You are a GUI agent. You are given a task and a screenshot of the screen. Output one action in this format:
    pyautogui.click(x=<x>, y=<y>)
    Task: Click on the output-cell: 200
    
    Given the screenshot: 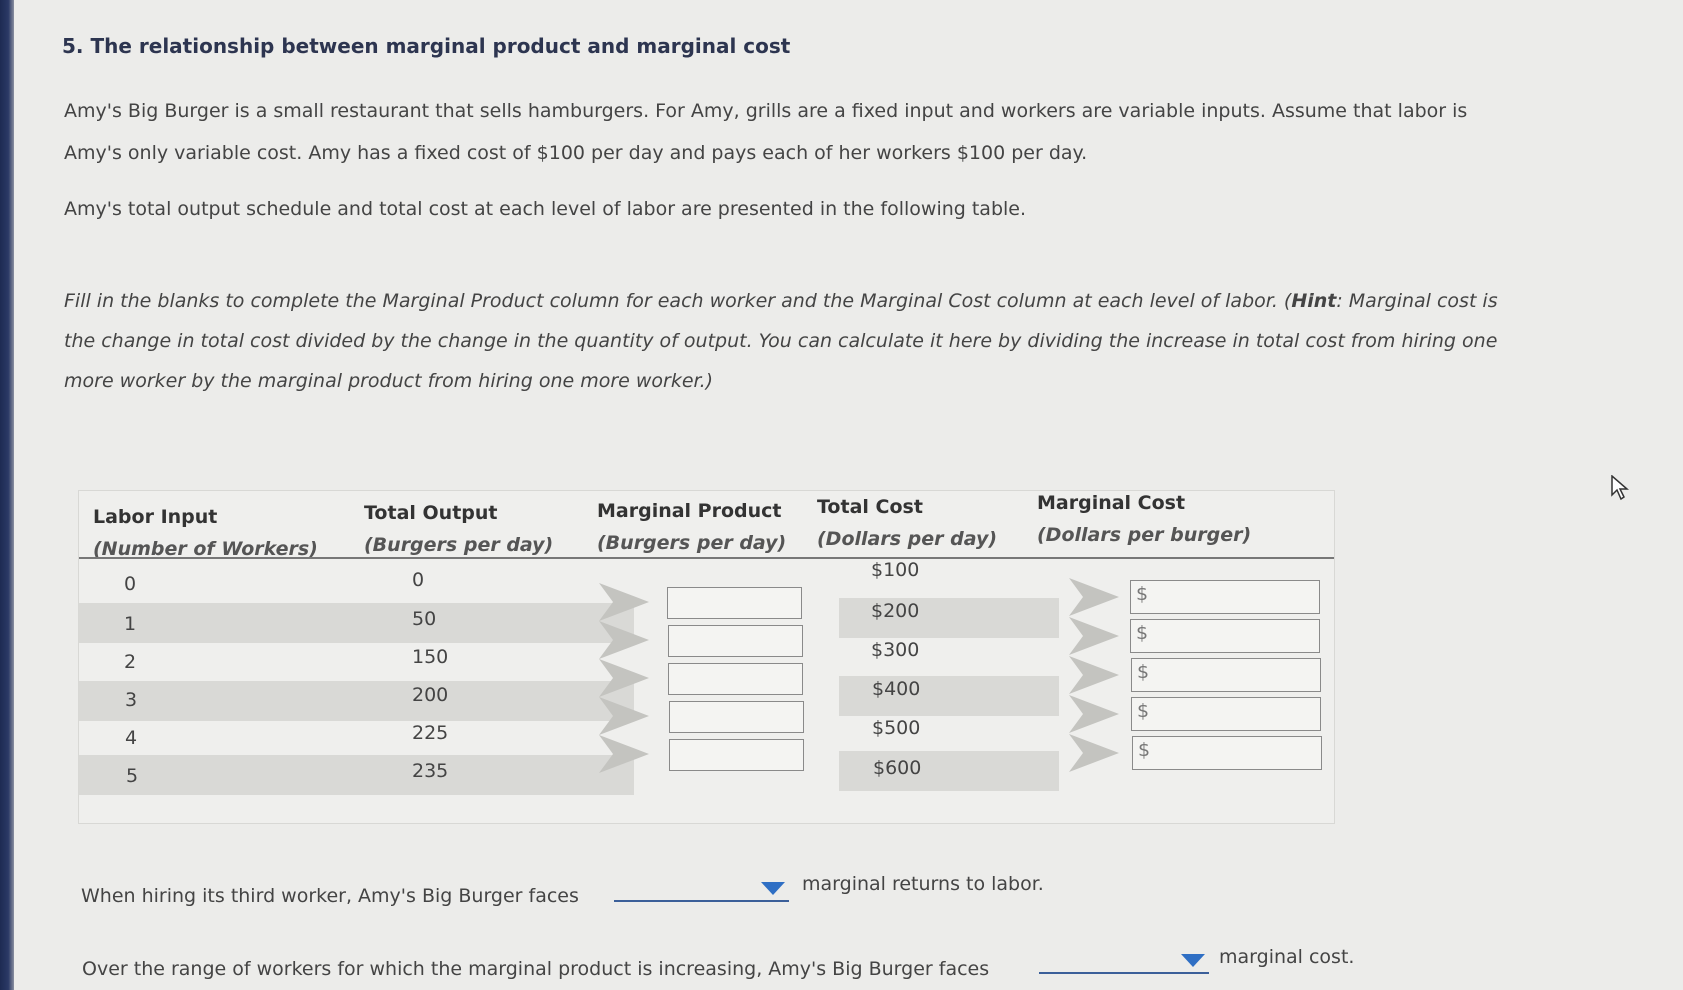 What is the action you would take?
    pyautogui.click(x=430, y=695)
    